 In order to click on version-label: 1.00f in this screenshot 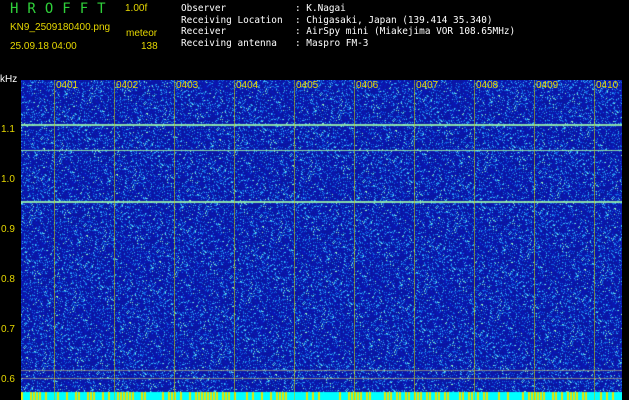, I will do `click(136, 8)`.